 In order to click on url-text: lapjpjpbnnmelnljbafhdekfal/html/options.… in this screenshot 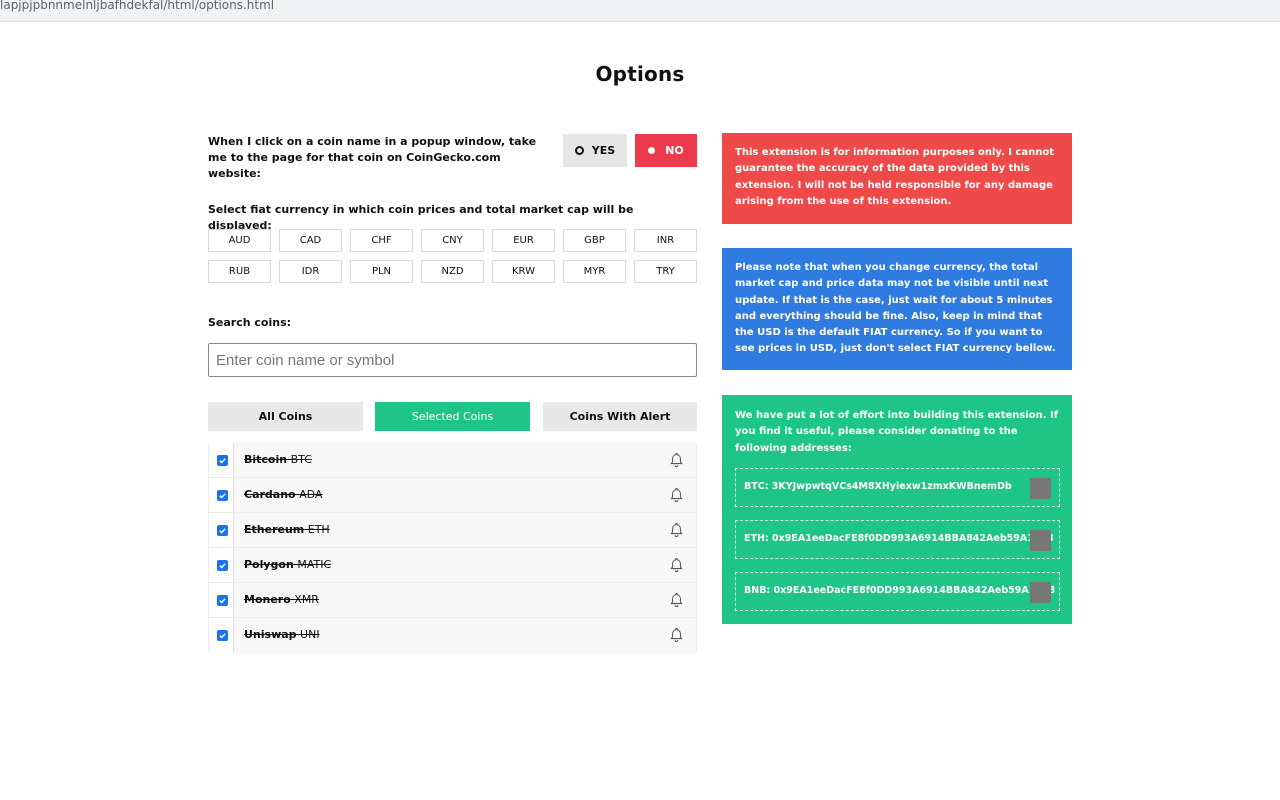, I will do `click(137, 6)`.